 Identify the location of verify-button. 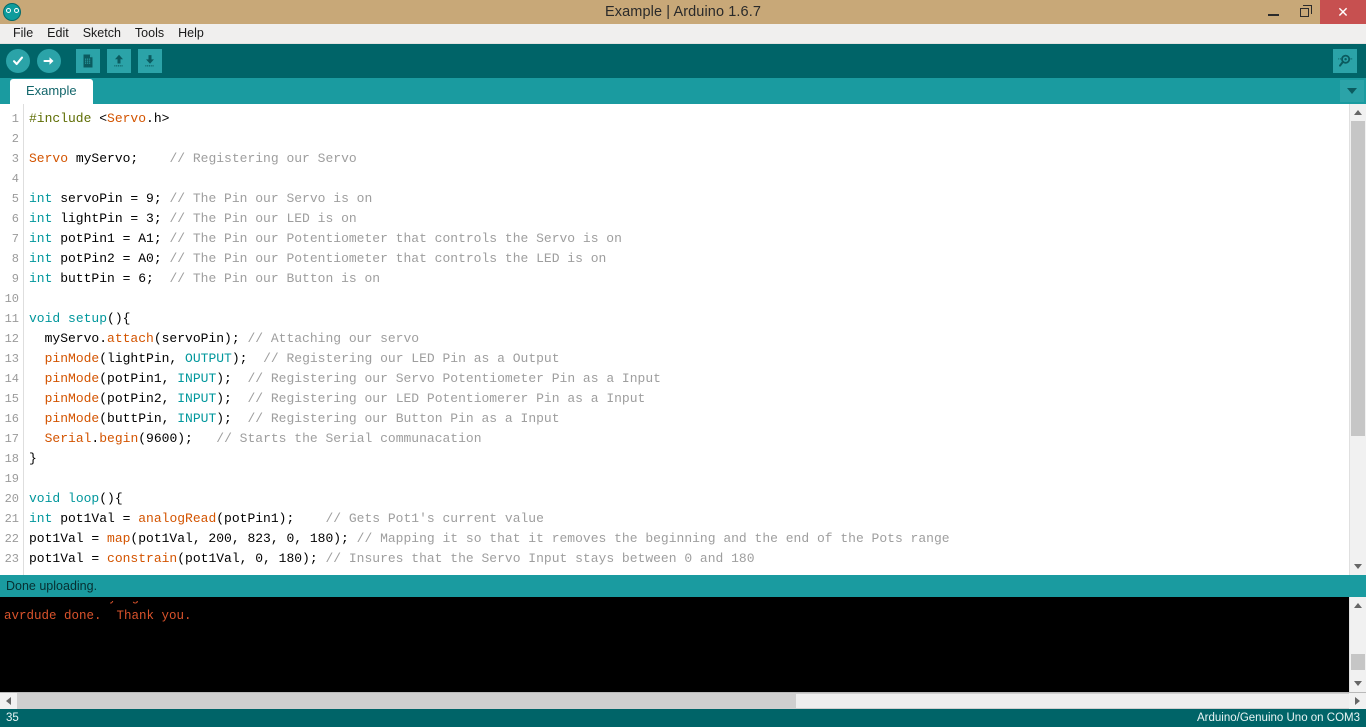
(18, 61).